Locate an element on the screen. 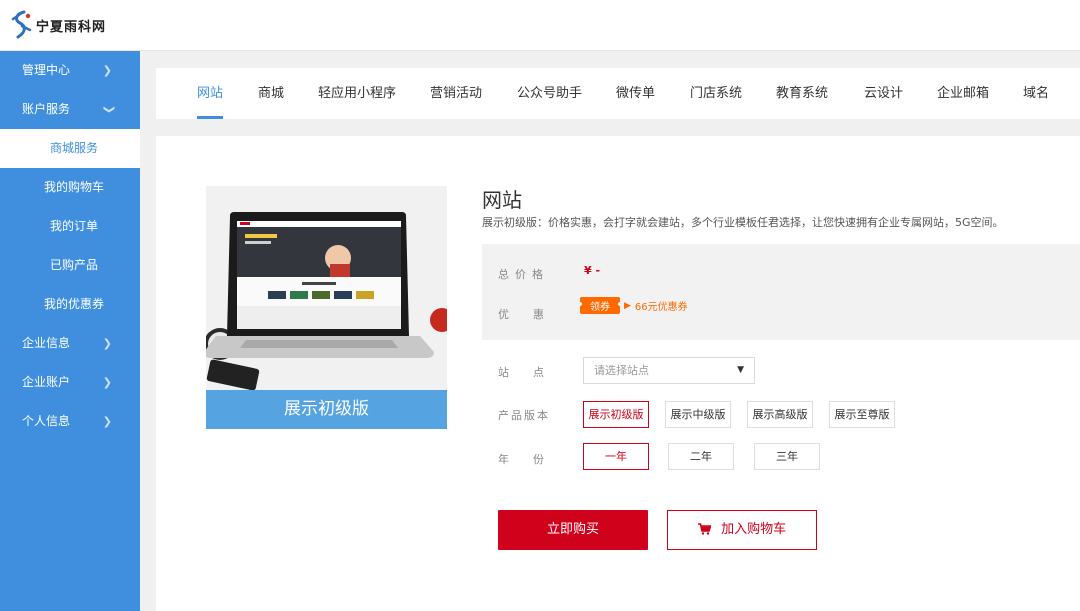 The width and height of the screenshot is (1080, 611). brand-logo: 宁夏雨科网 is located at coordinates (58, 25).